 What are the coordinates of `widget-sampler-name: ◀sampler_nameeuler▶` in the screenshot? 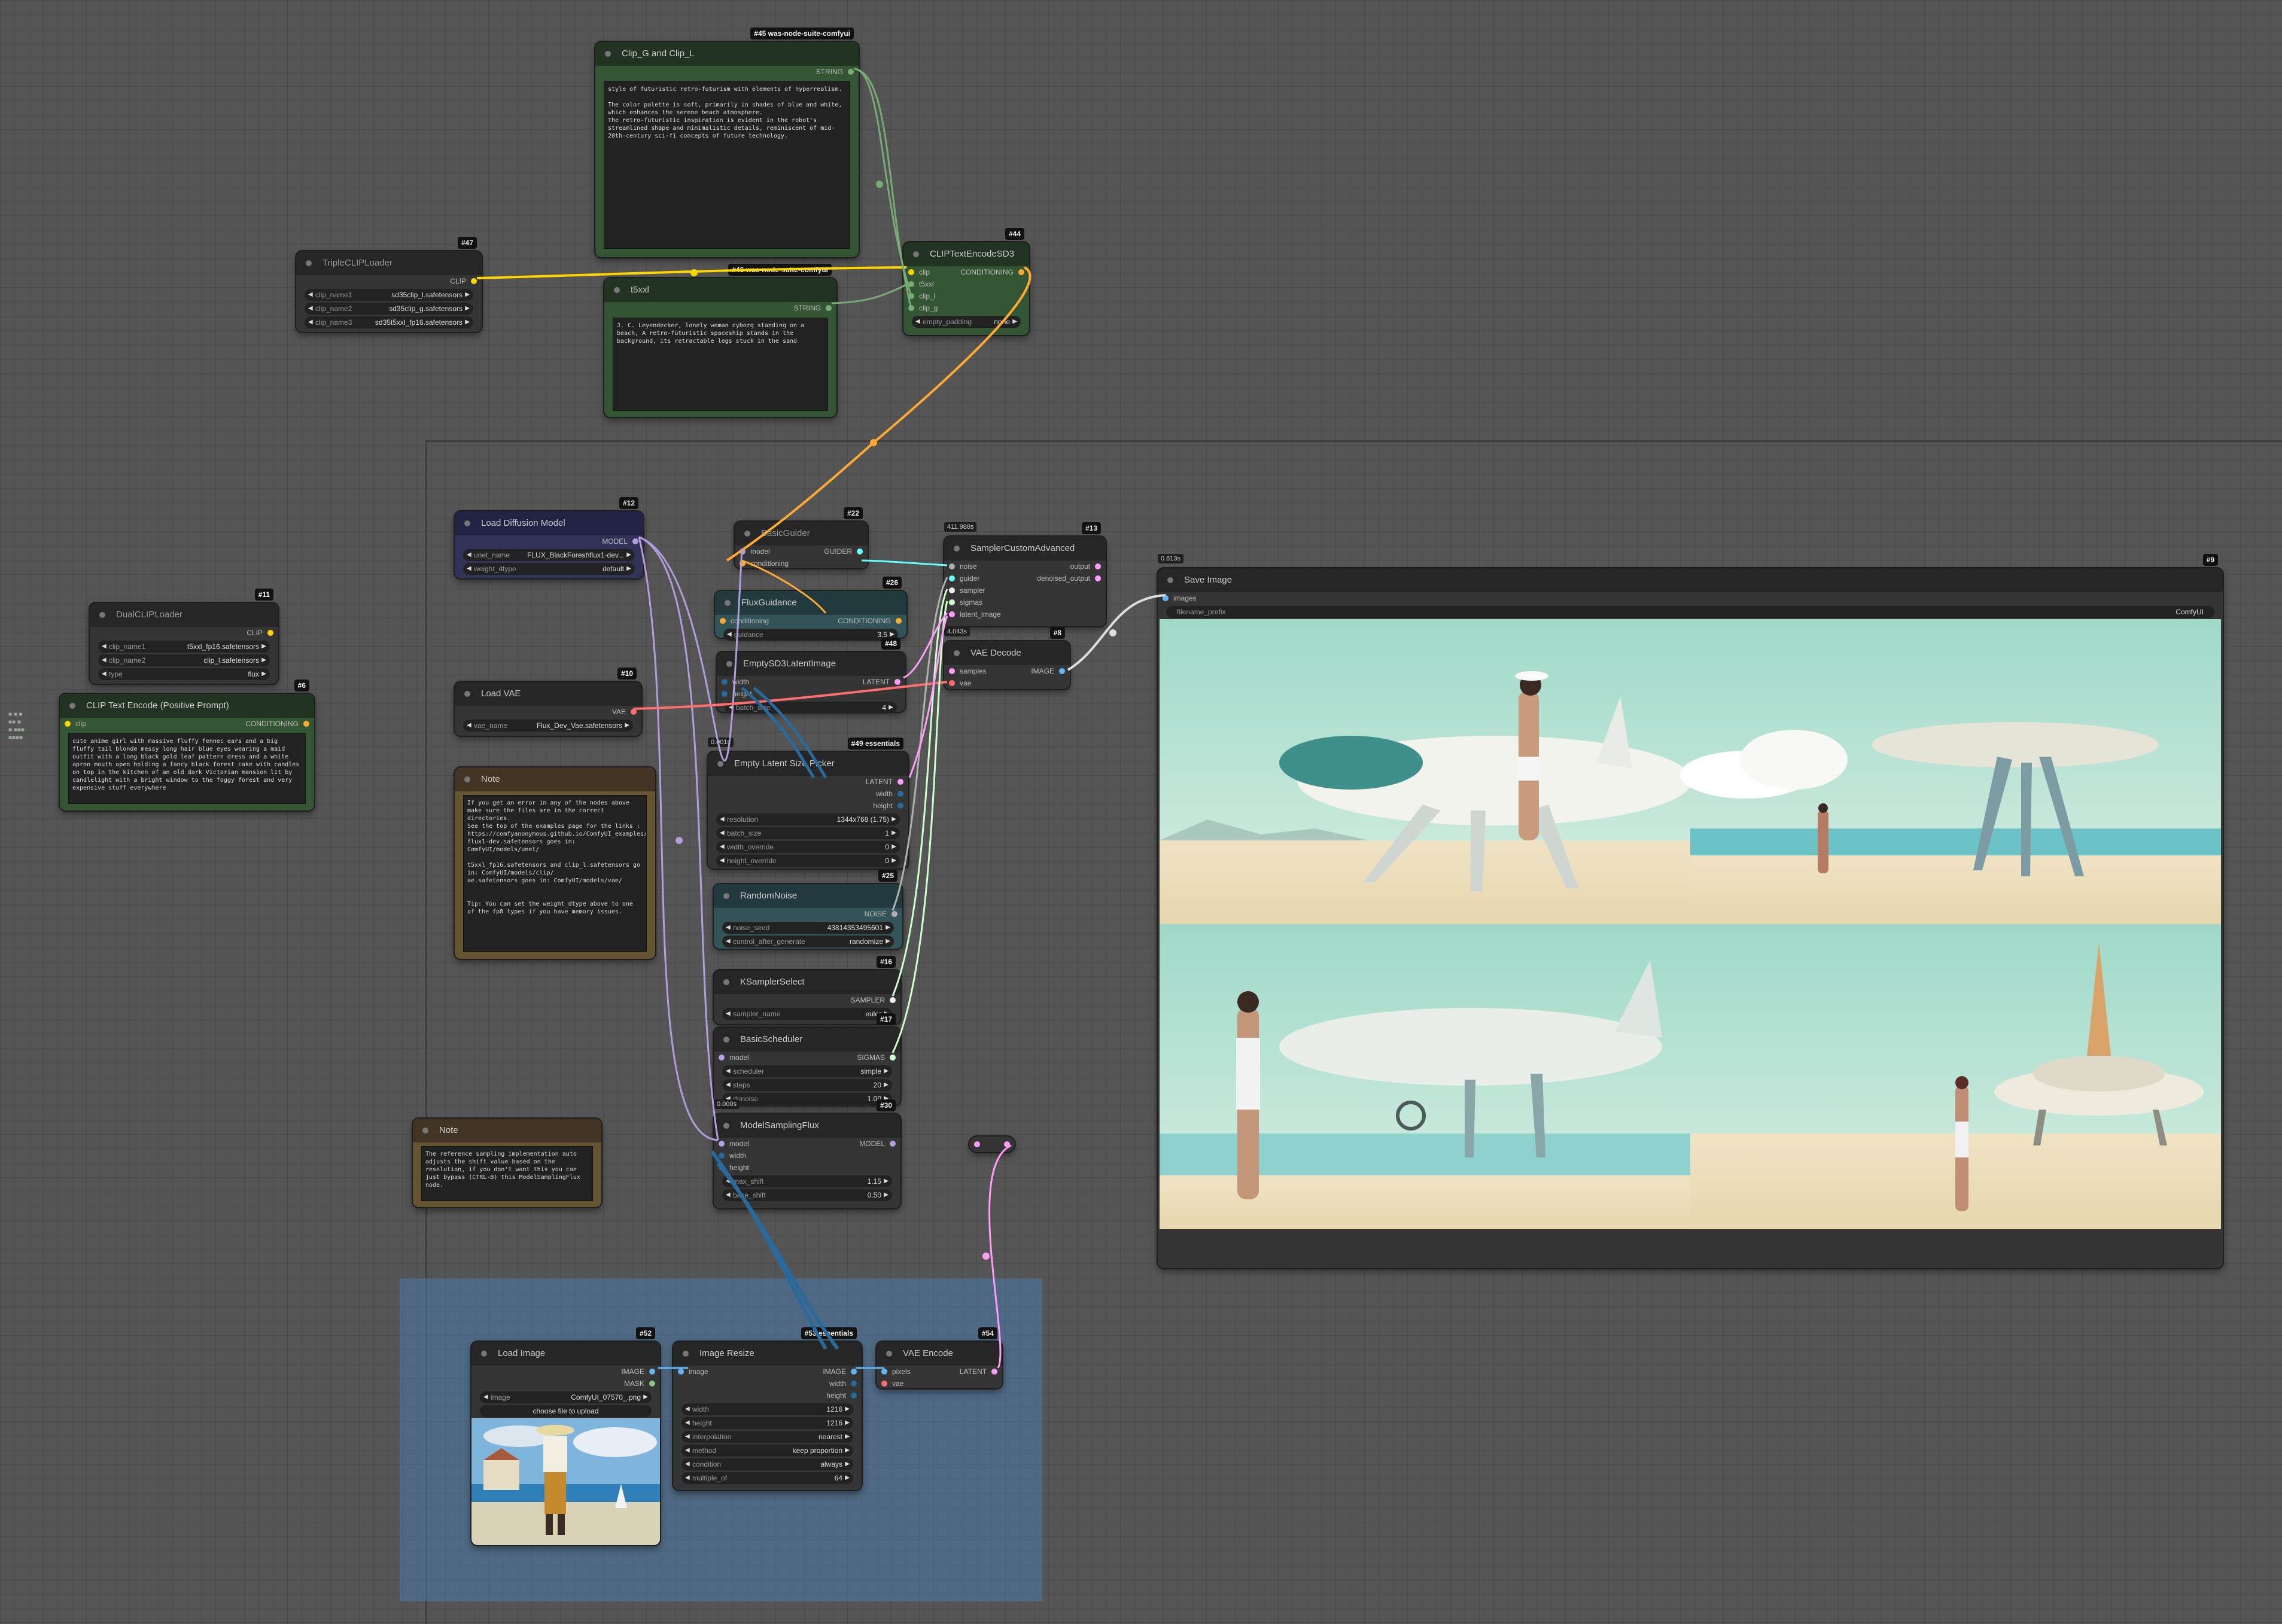 It's located at (807, 1014).